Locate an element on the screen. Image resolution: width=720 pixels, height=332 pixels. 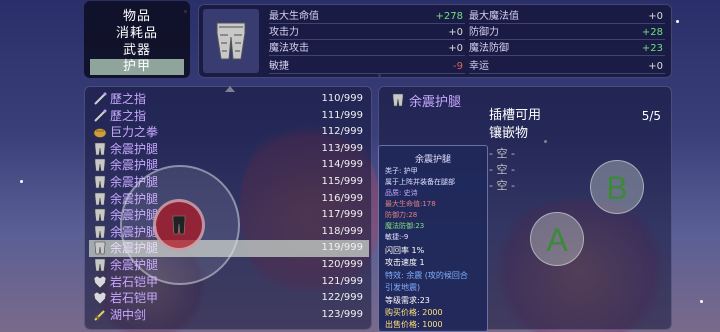
tooltip-line: 闪回率 1% is located at coordinates (405, 250).